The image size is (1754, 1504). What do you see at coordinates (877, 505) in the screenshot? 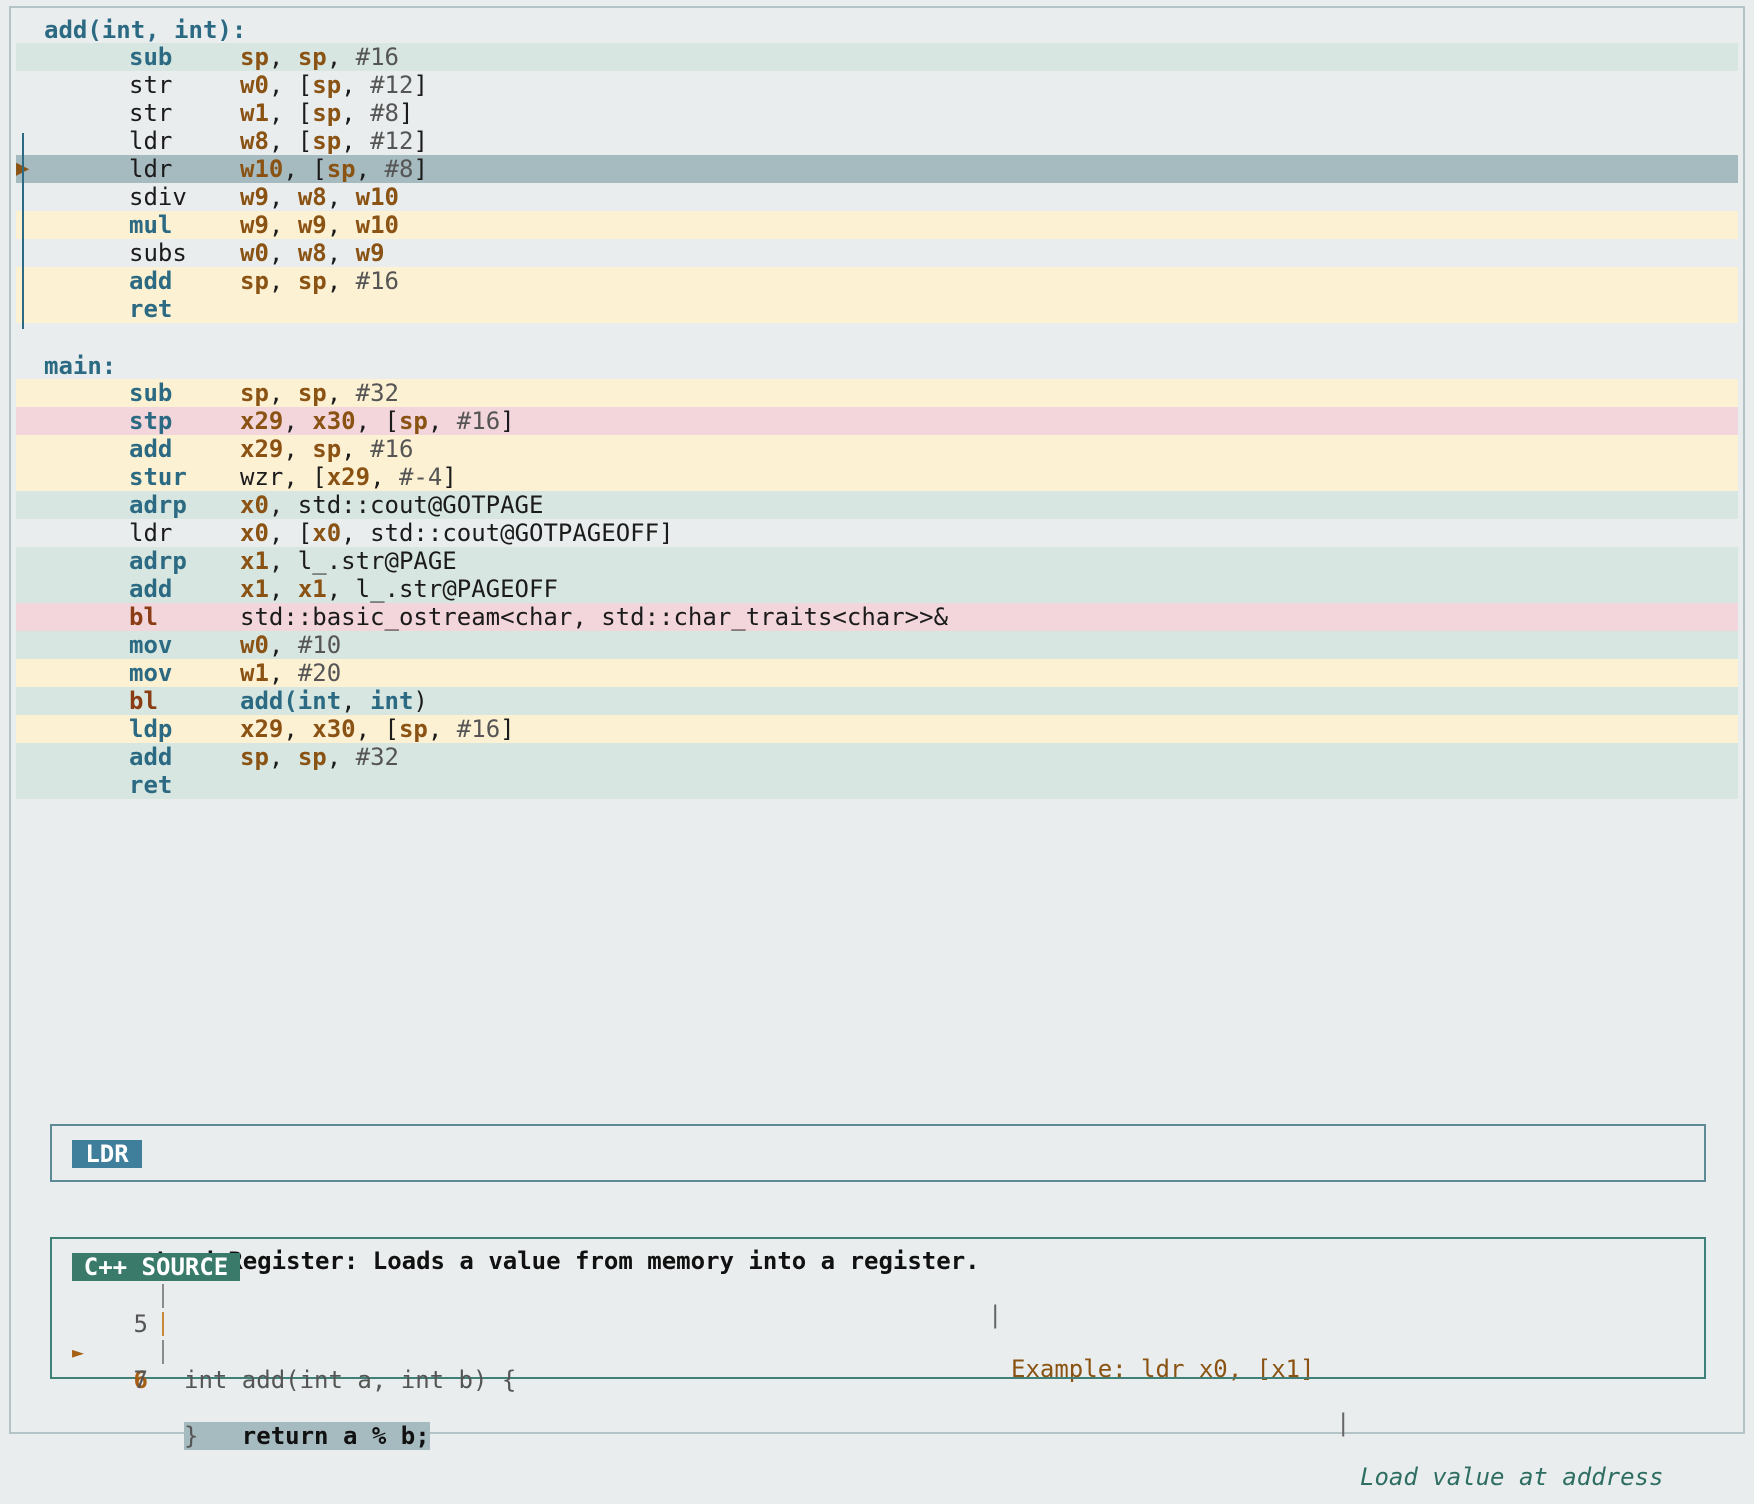
I see `instruction-row: adrp x0, std::cout@GOTPAGE` at bounding box center [877, 505].